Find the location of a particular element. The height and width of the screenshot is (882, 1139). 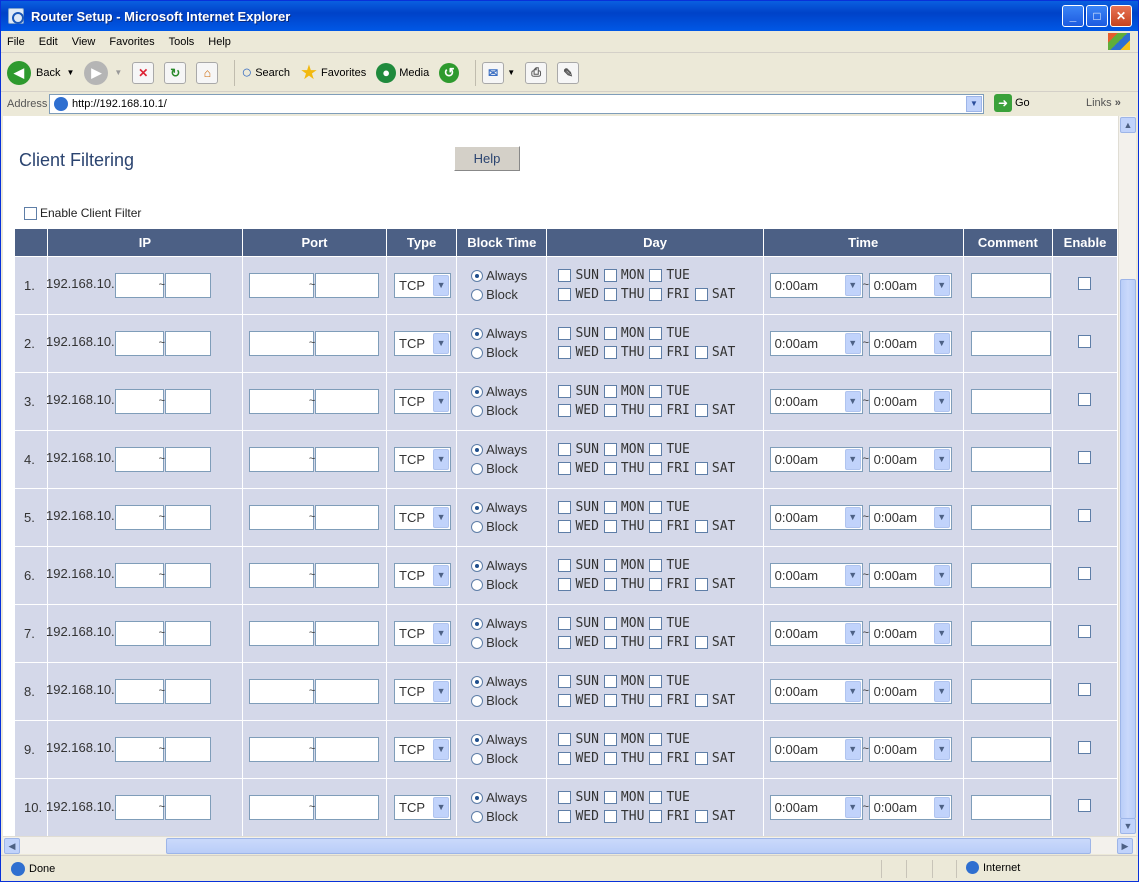

stop-button: ✕ is located at coordinates (143, 72).